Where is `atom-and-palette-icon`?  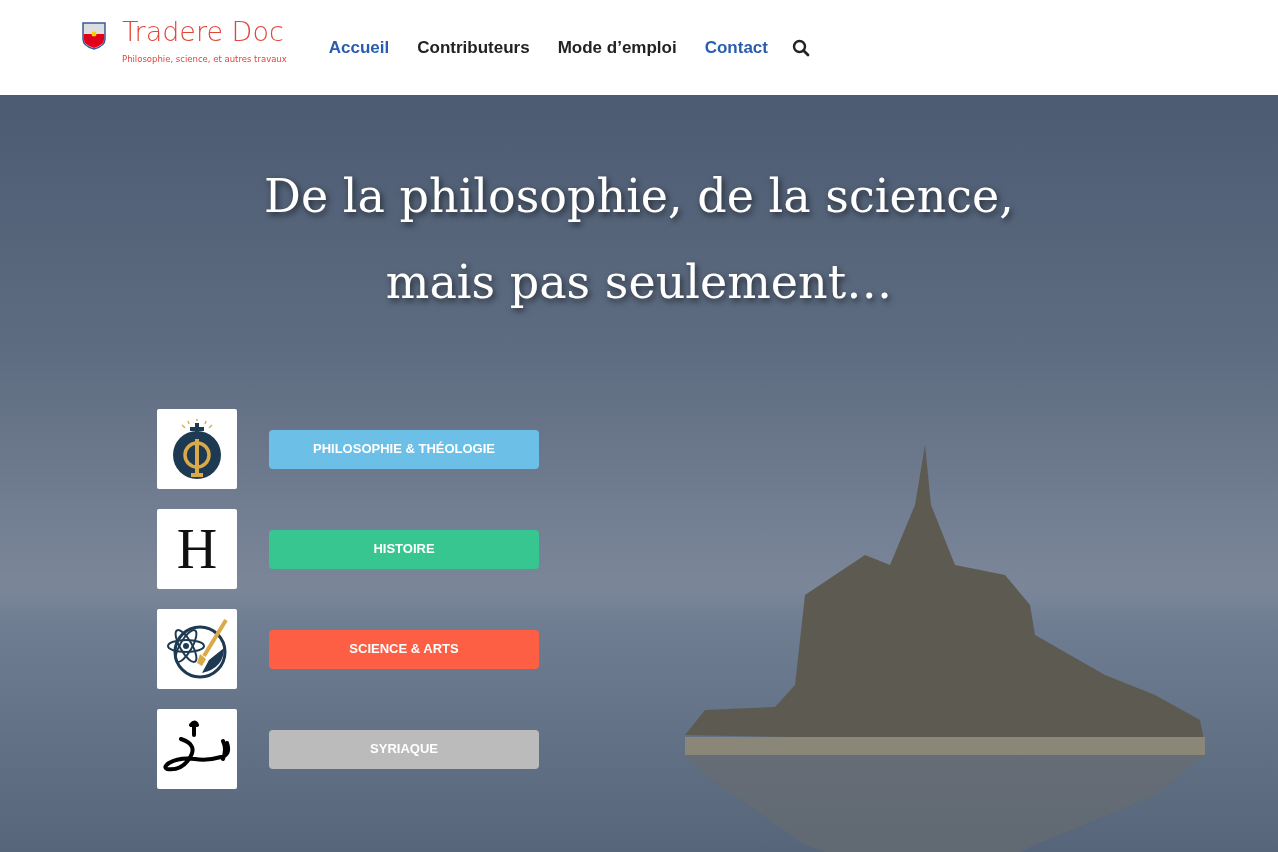 atom-and-palette-icon is located at coordinates (197, 649).